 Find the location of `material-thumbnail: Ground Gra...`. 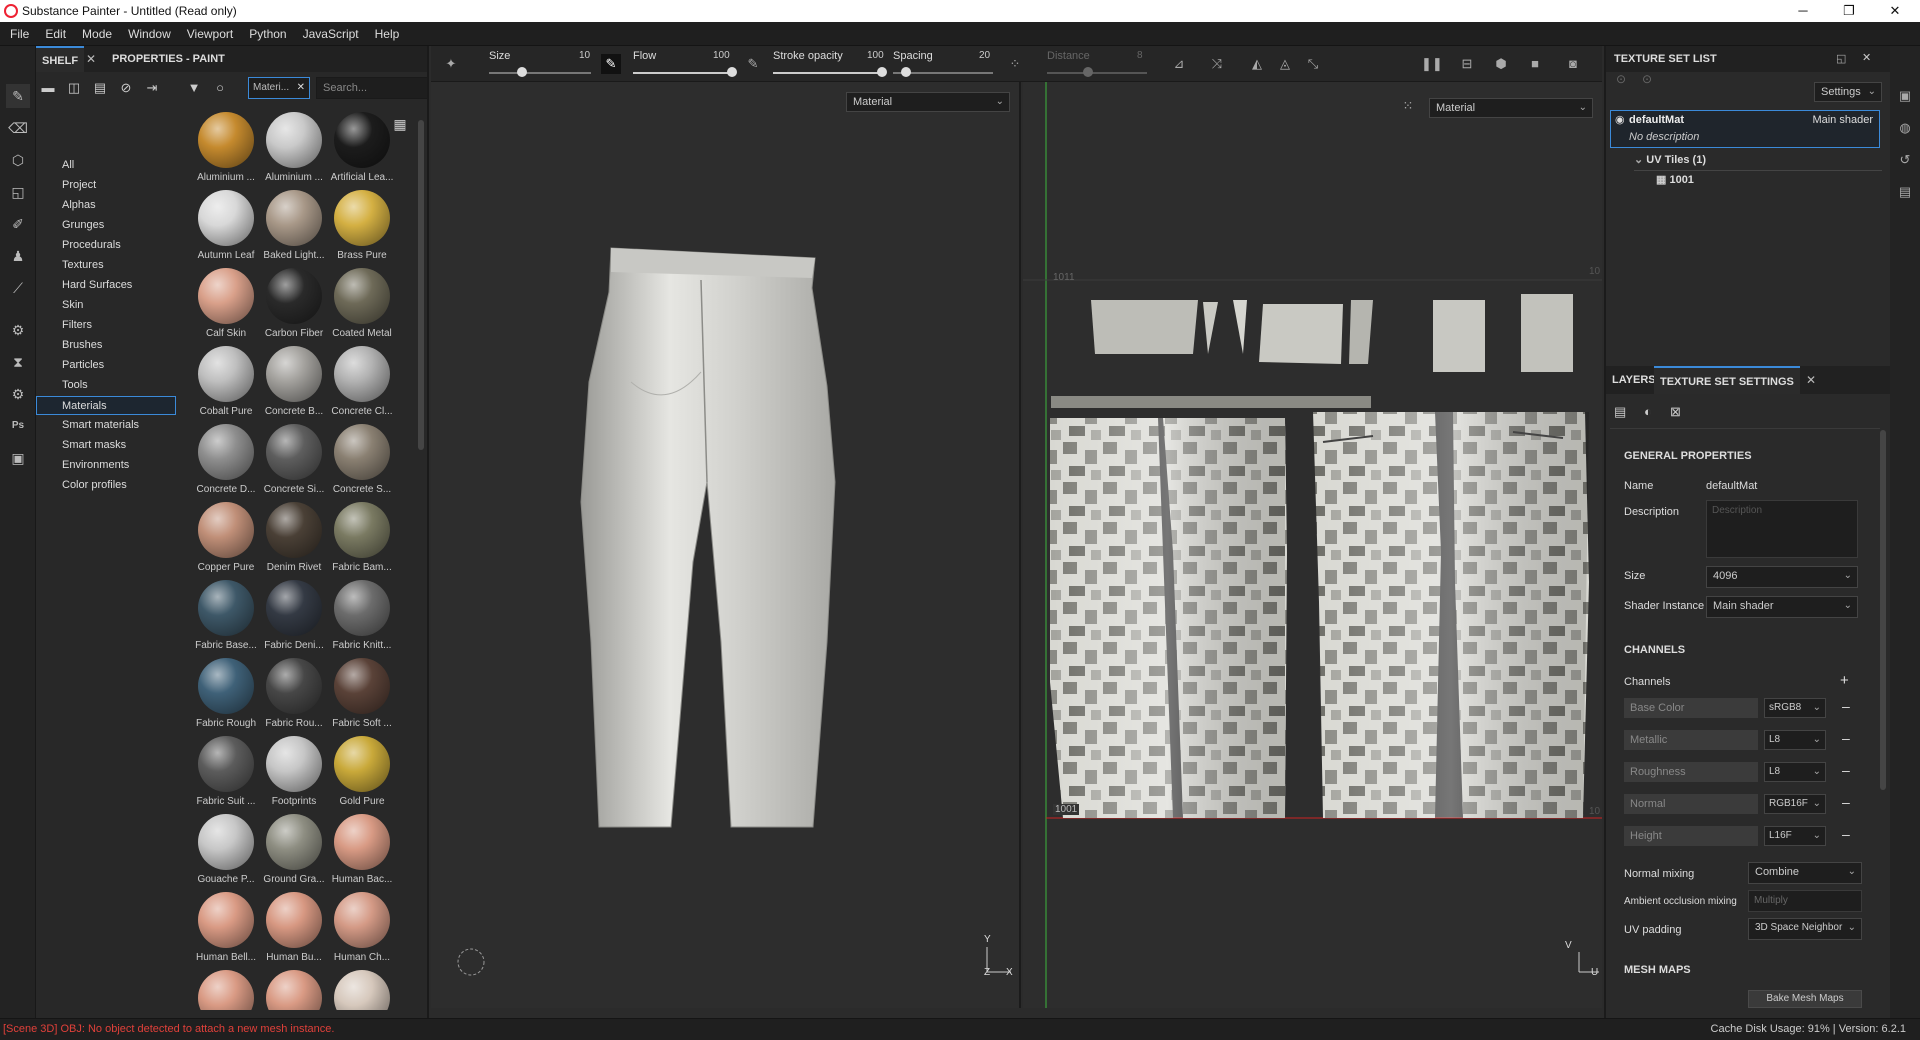

material-thumbnail: Ground Gra... is located at coordinates (294, 852).